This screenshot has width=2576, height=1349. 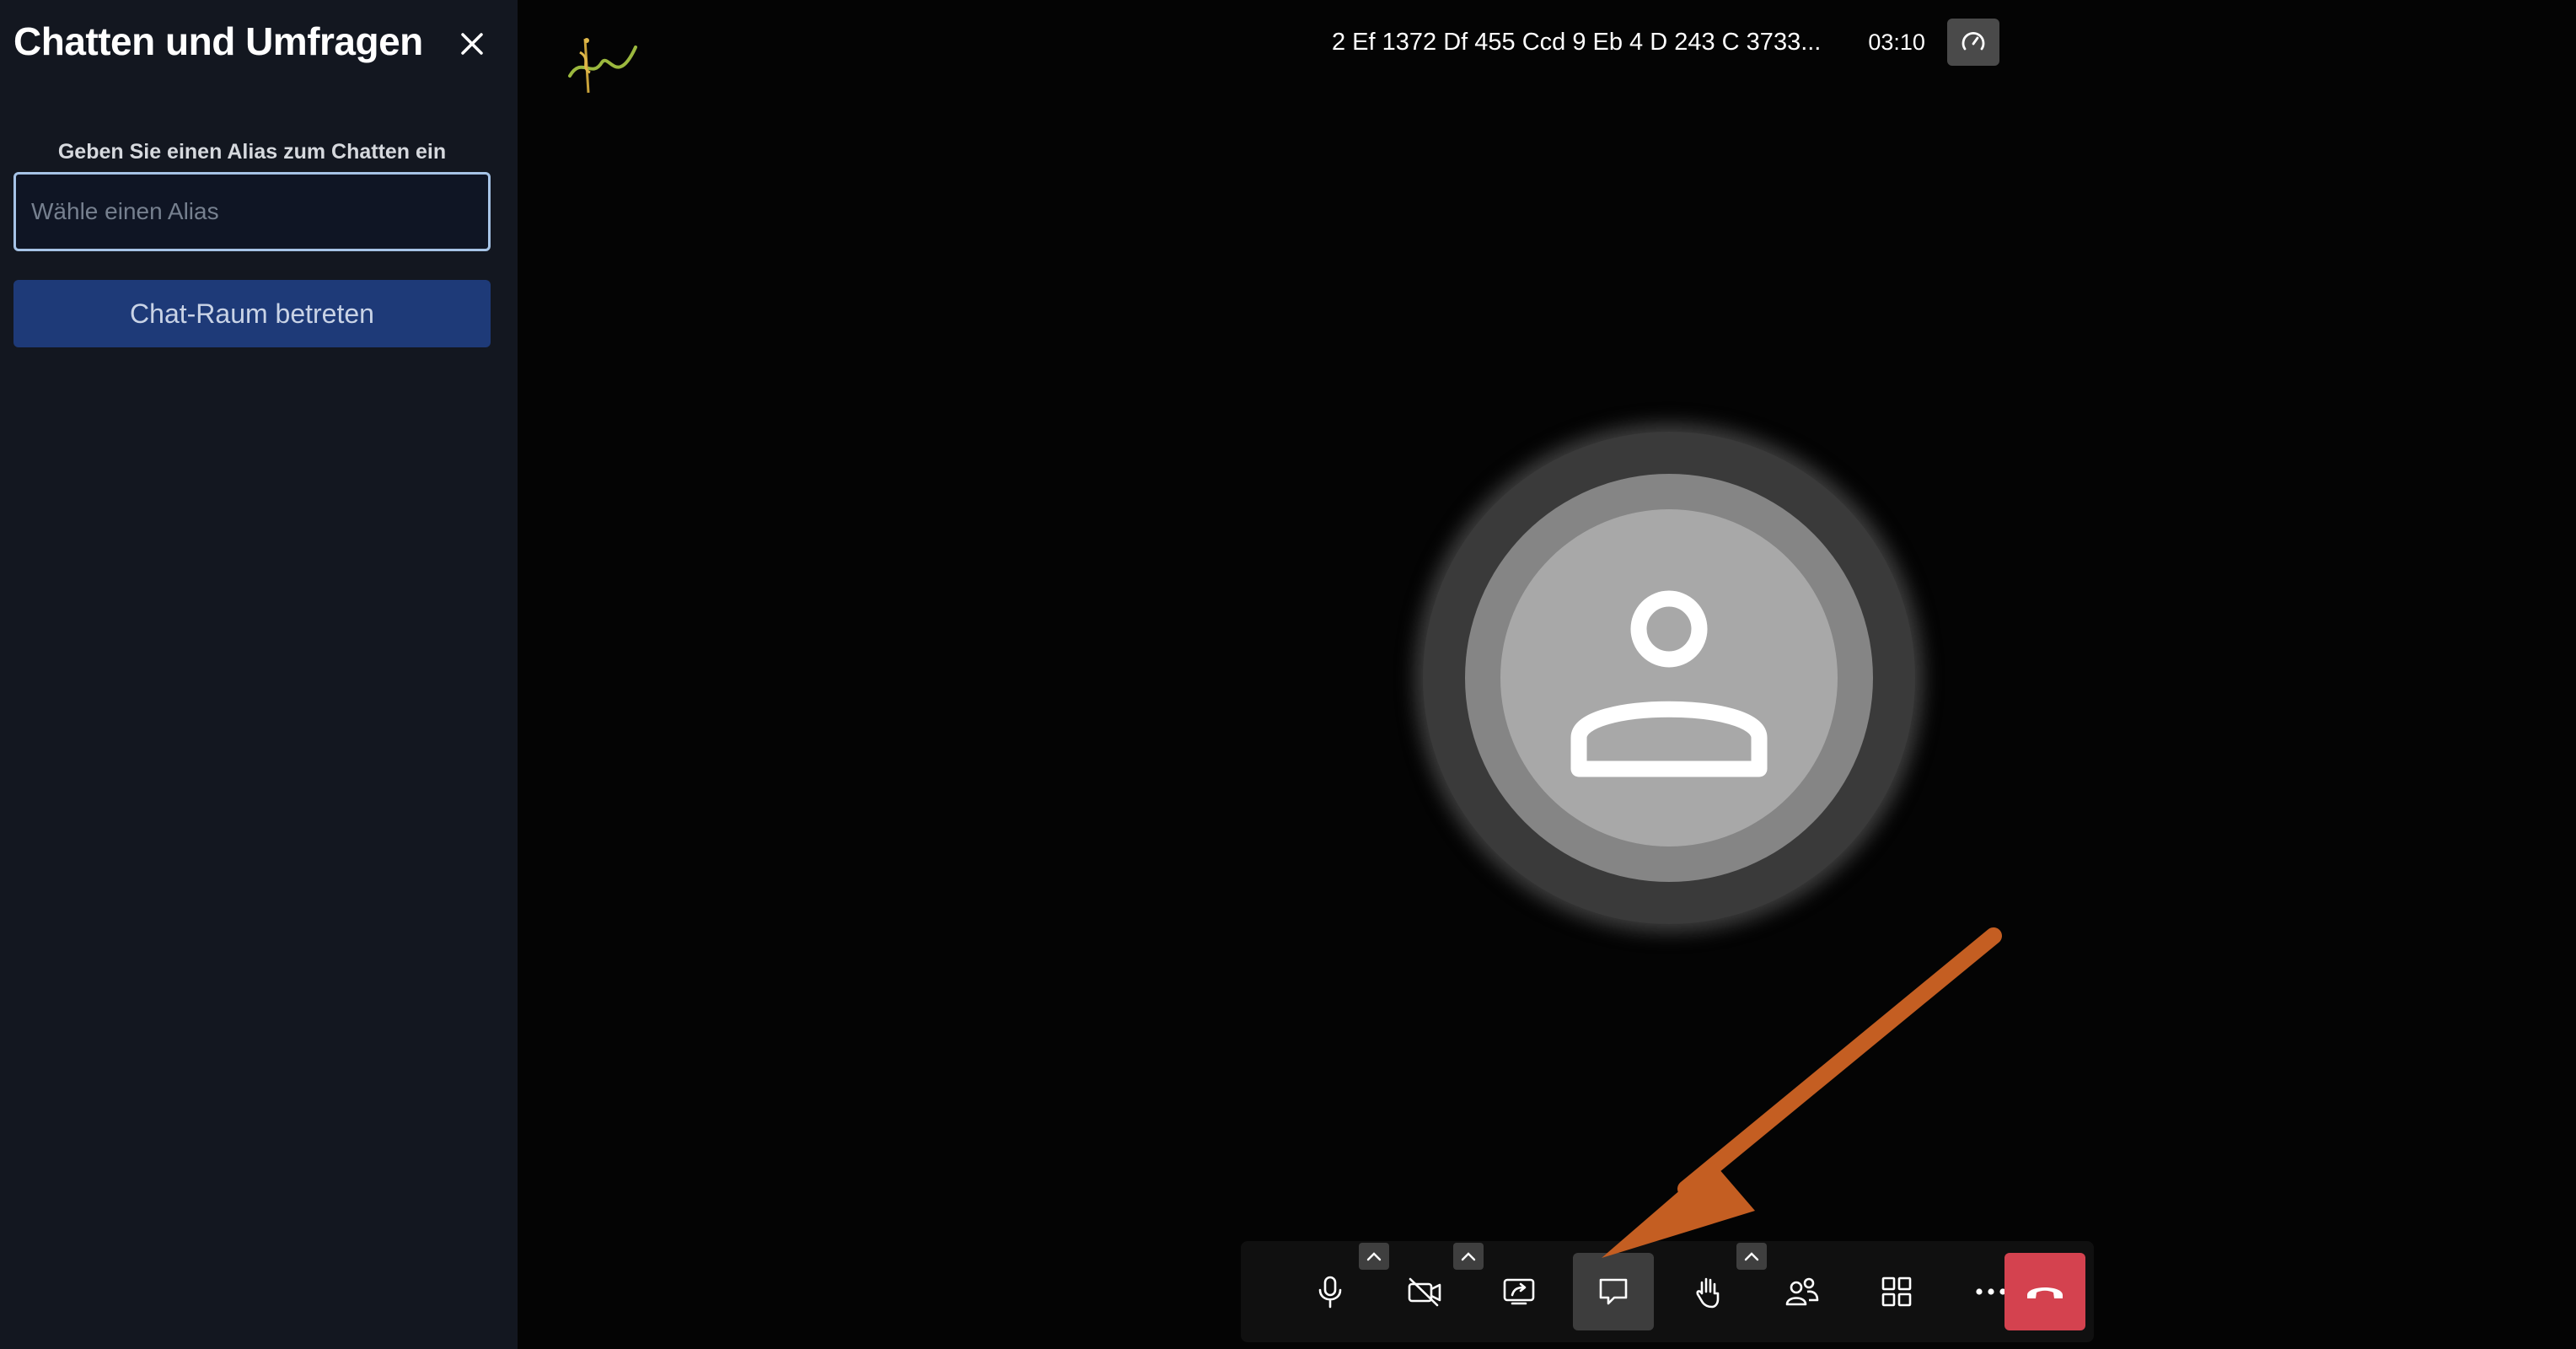 I want to click on chat-icon, so click(x=1613, y=1291).